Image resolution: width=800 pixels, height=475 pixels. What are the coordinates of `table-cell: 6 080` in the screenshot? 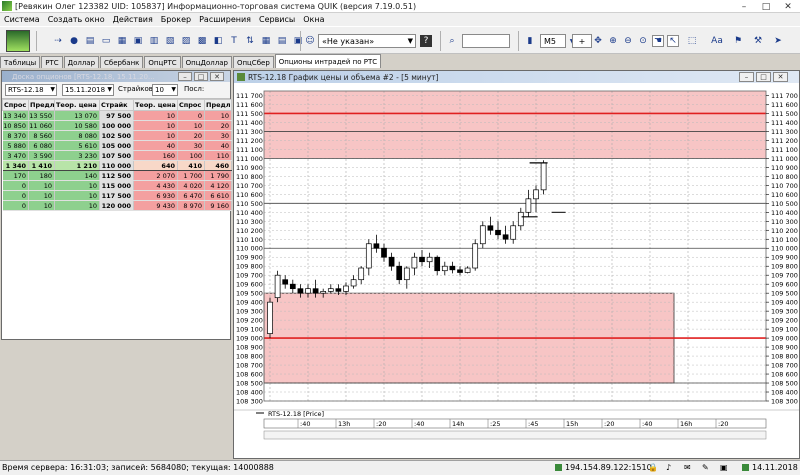 It's located at (41, 145).